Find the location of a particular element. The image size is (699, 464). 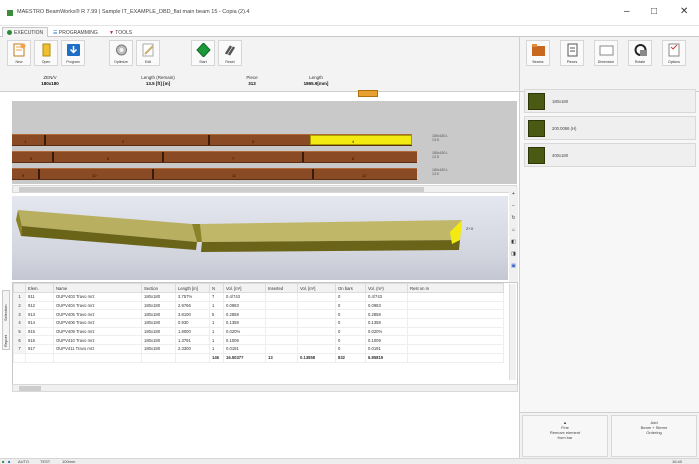

program-button: Program is located at coordinates (73, 53).